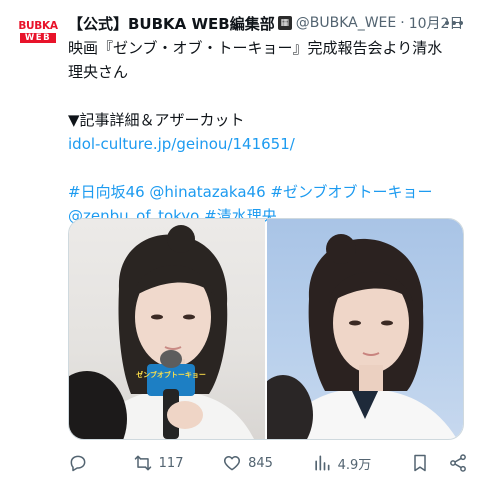  I want to click on retweet-button: 117, so click(158, 463).